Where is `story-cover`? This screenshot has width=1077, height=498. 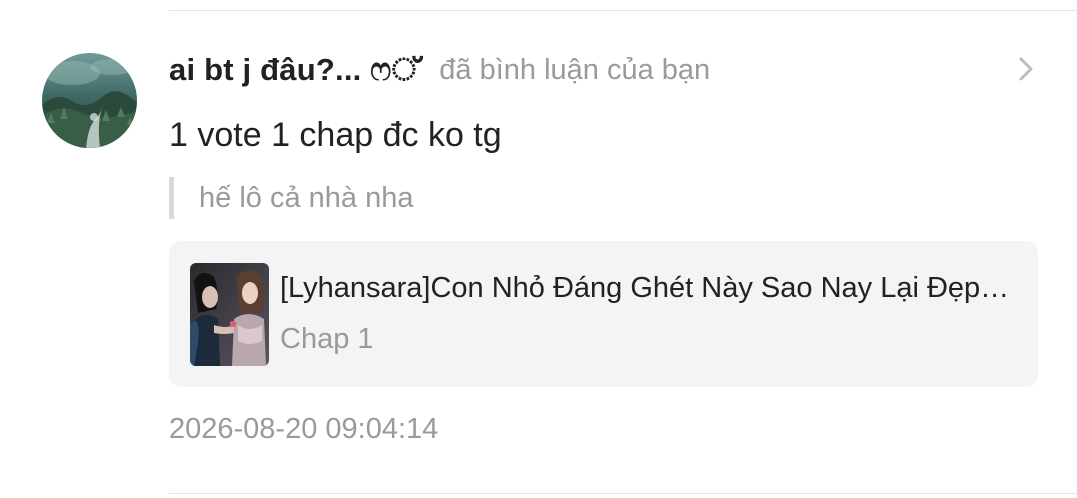
story-cover is located at coordinates (229, 314).